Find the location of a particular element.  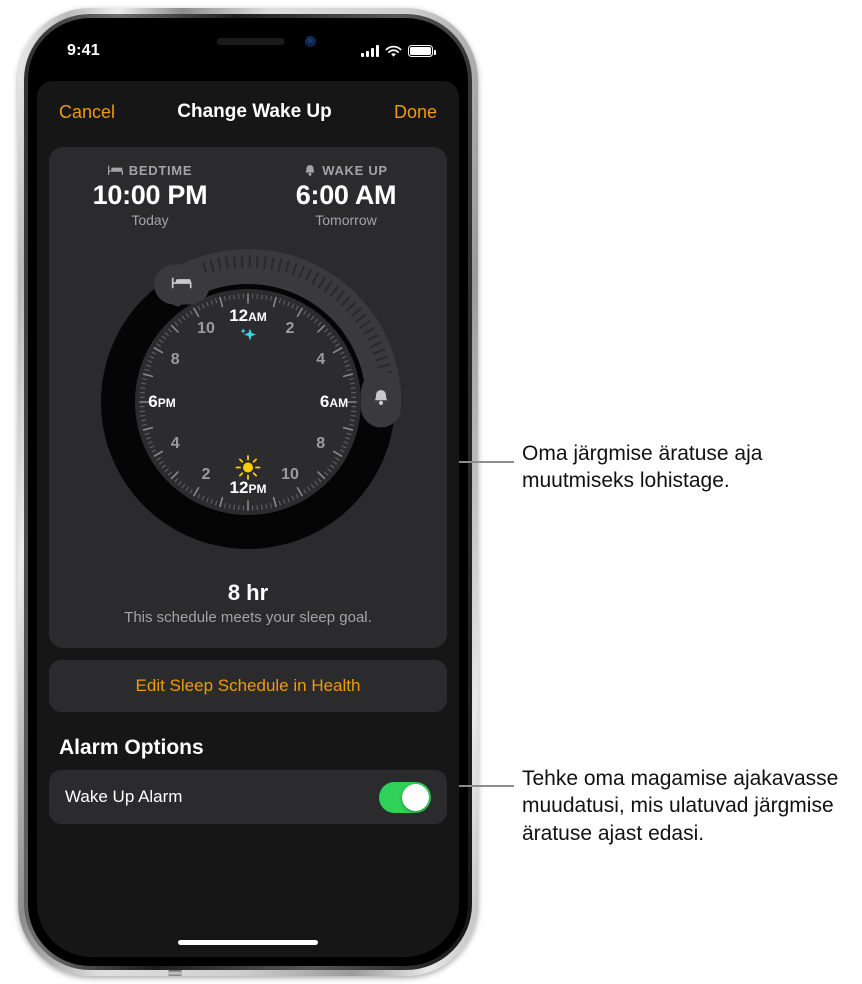

sleep-goal-text: This schedule meets your sleep goal. is located at coordinates (248, 617).